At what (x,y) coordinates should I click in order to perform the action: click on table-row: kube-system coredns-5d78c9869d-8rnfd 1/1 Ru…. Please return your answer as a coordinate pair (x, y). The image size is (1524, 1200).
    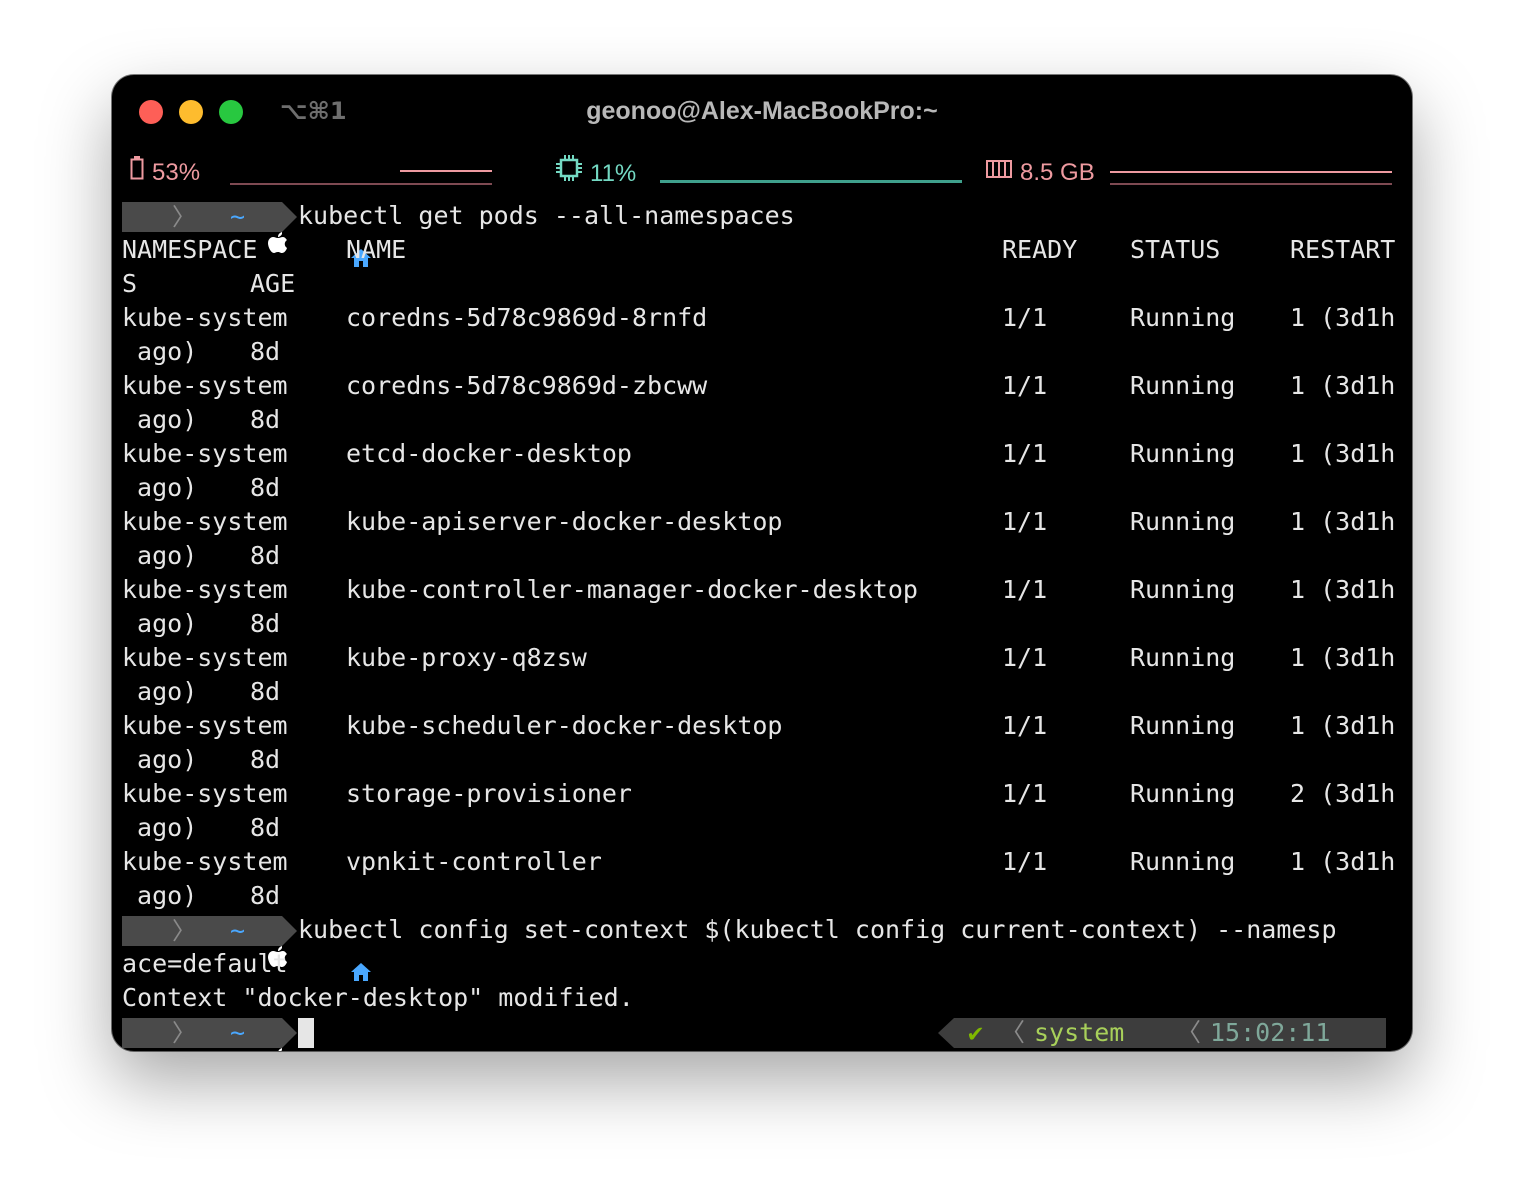
    Looking at the image, I should click on (767, 318).